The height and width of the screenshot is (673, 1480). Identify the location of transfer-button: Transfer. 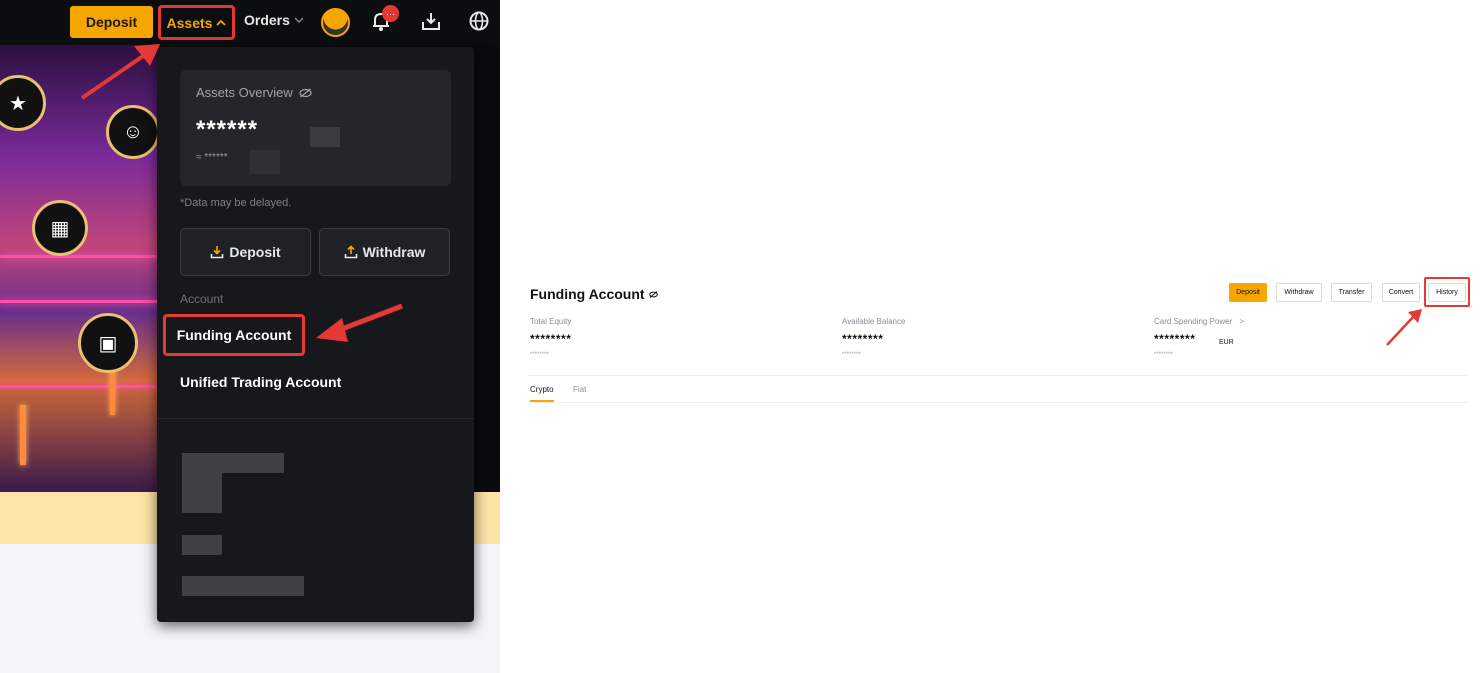
(1351, 292).